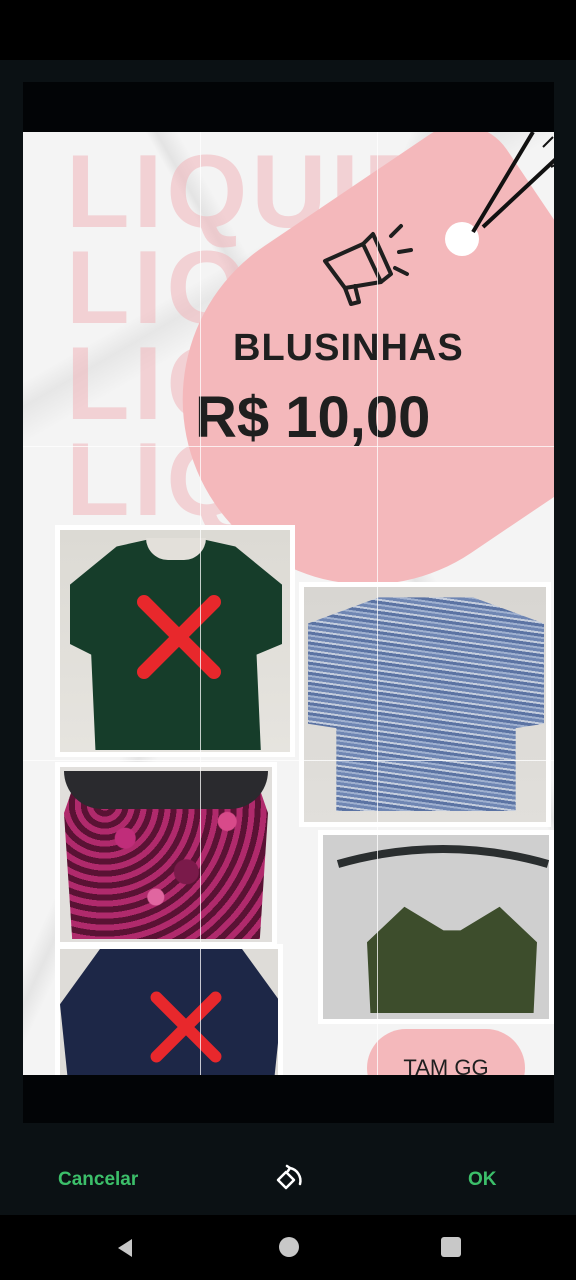  I want to click on cancel-button: Cancelar, so click(98, 1180).